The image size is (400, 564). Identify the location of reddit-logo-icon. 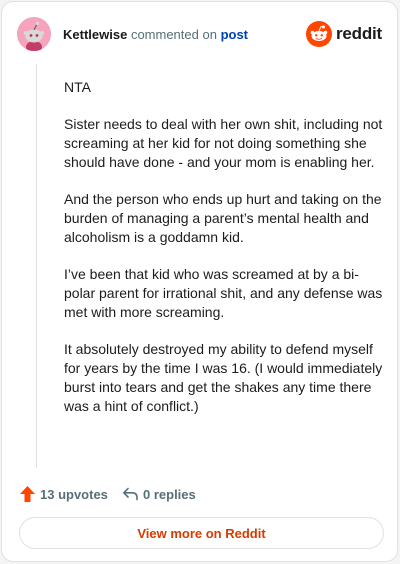
(319, 34).